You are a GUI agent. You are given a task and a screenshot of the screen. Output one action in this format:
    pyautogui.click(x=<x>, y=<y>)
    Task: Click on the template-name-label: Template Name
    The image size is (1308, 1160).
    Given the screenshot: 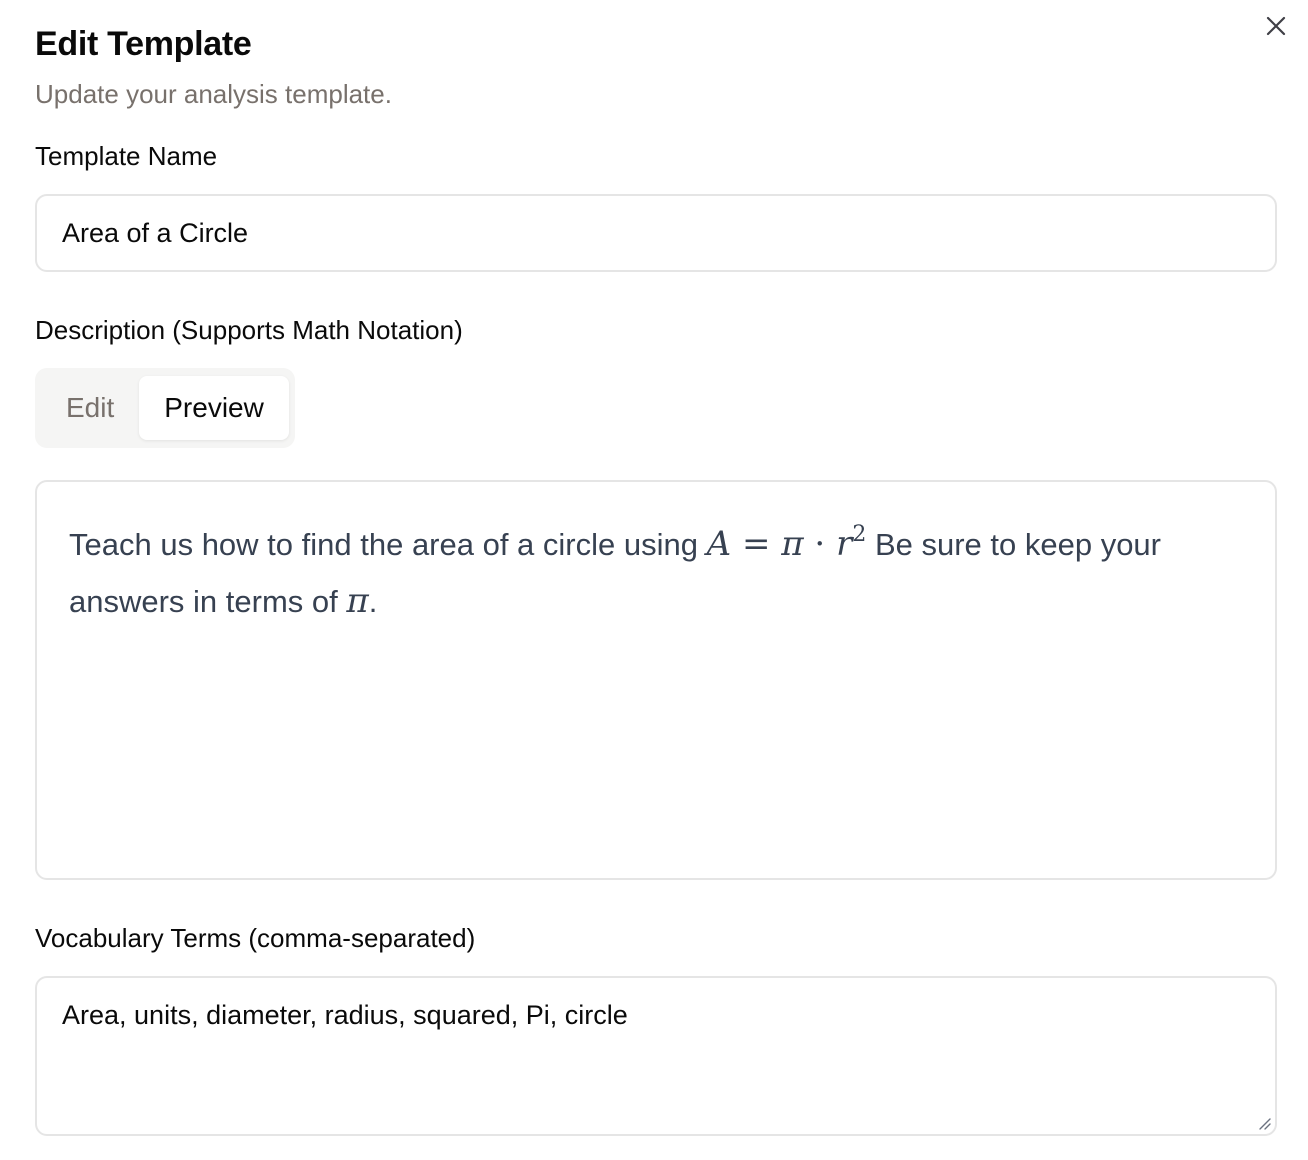 What is the action you would take?
    pyautogui.click(x=126, y=156)
    